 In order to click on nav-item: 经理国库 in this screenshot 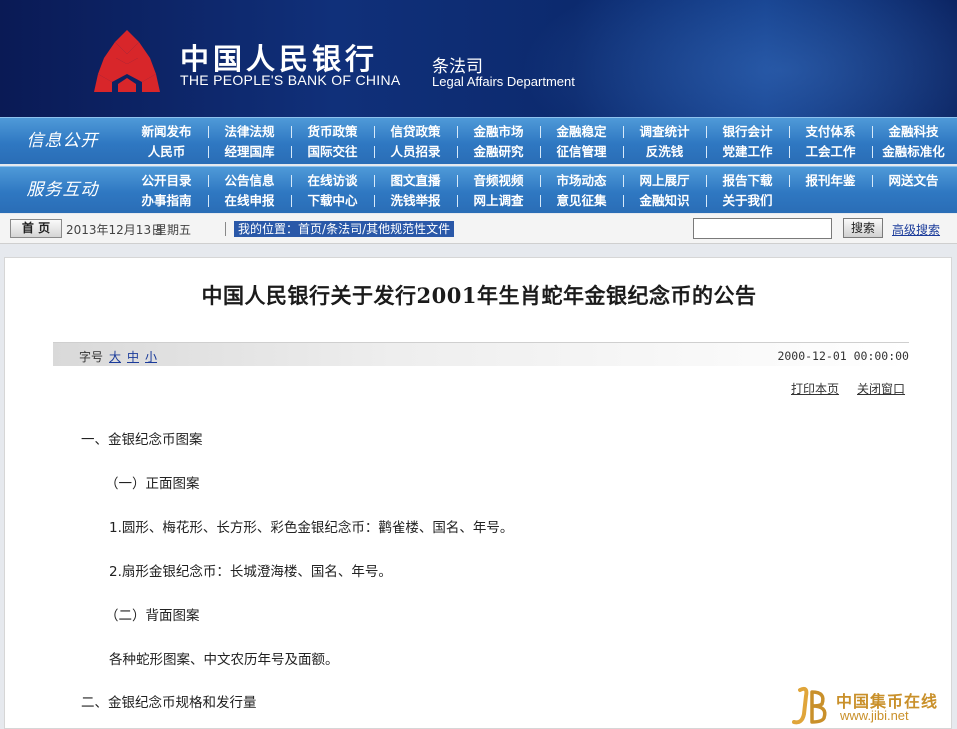, I will do `click(249, 151)`.